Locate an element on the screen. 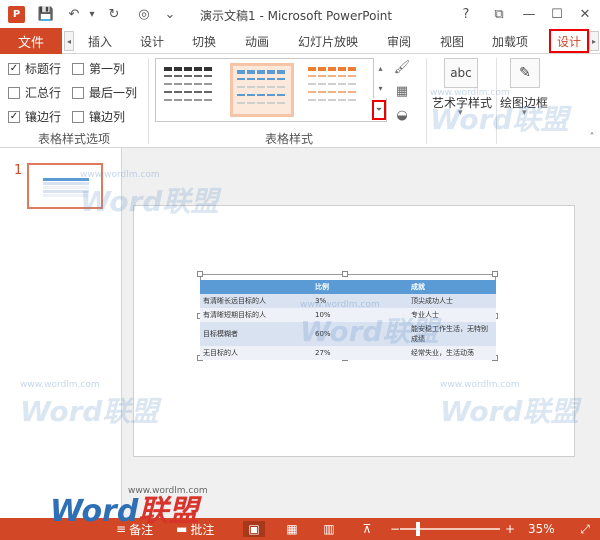 The width and height of the screenshot is (600, 540). tab-review: 审阅 is located at coordinates (399, 41).